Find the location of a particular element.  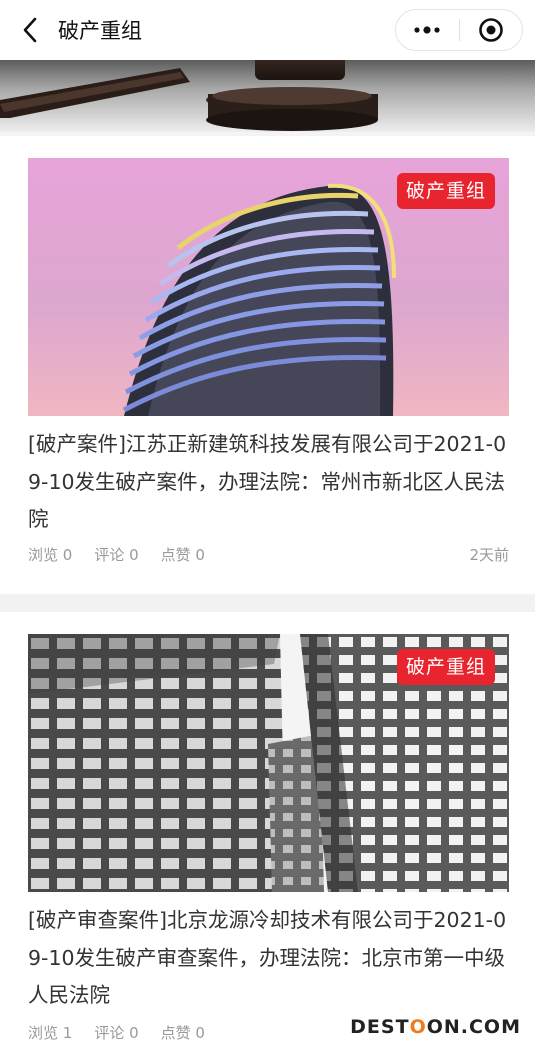

close-miniprogram-button is located at coordinates (490, 30).